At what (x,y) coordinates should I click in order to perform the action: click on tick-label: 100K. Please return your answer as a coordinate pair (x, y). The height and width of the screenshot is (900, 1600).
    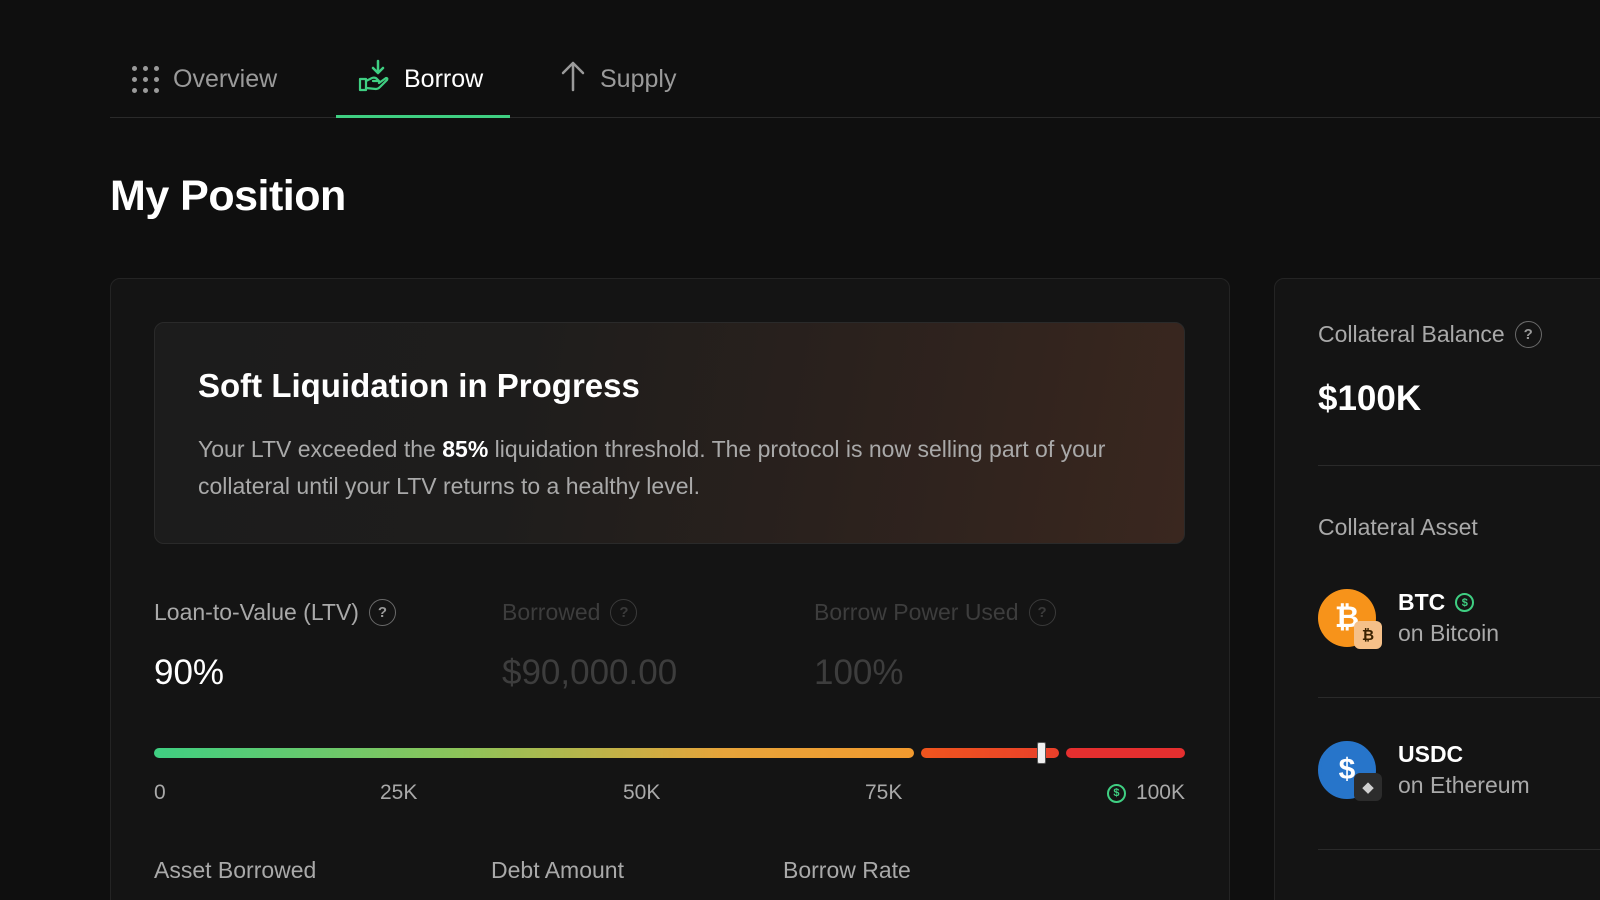
    Looking at the image, I should click on (1160, 792).